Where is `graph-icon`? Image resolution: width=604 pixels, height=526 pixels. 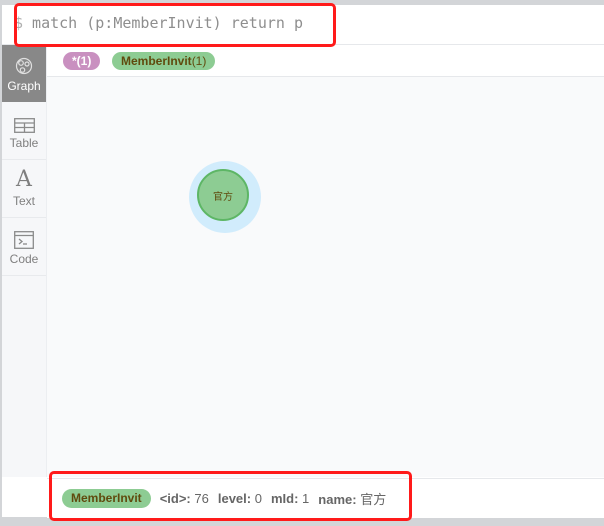
graph-icon is located at coordinates (24, 65).